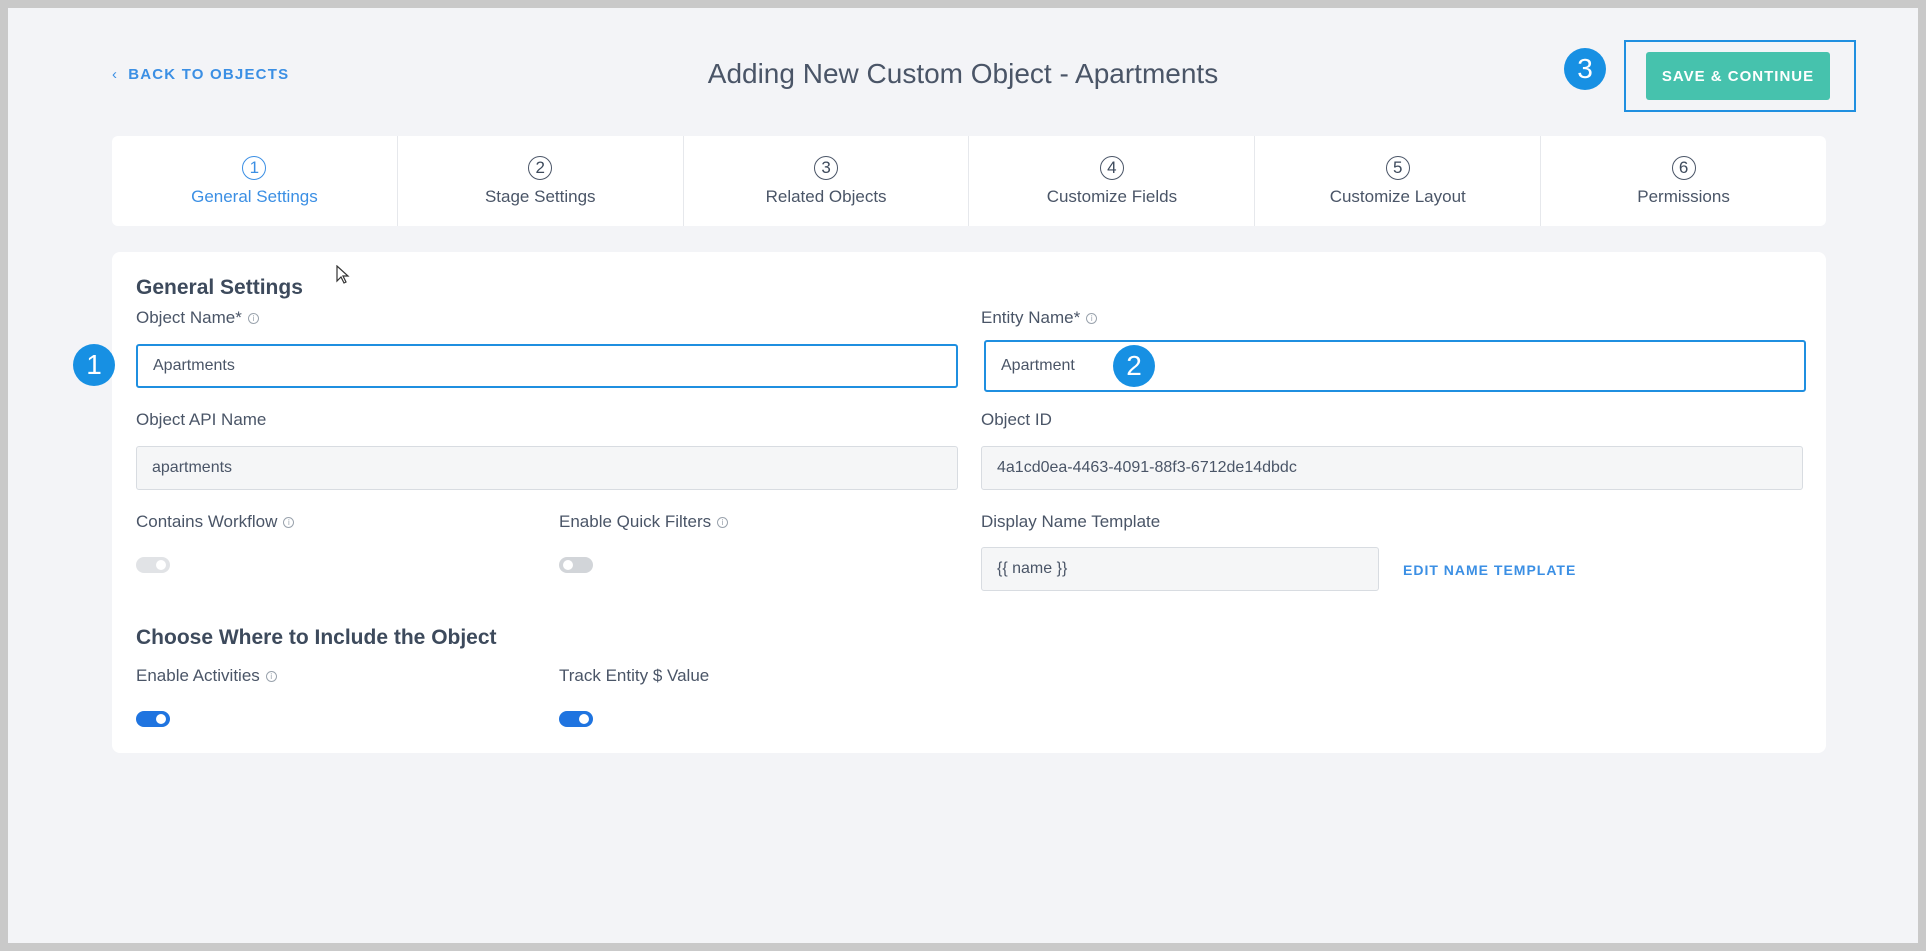 This screenshot has width=1926, height=951. Describe the element at coordinates (540, 167) in the screenshot. I see `step-number: 2` at that location.